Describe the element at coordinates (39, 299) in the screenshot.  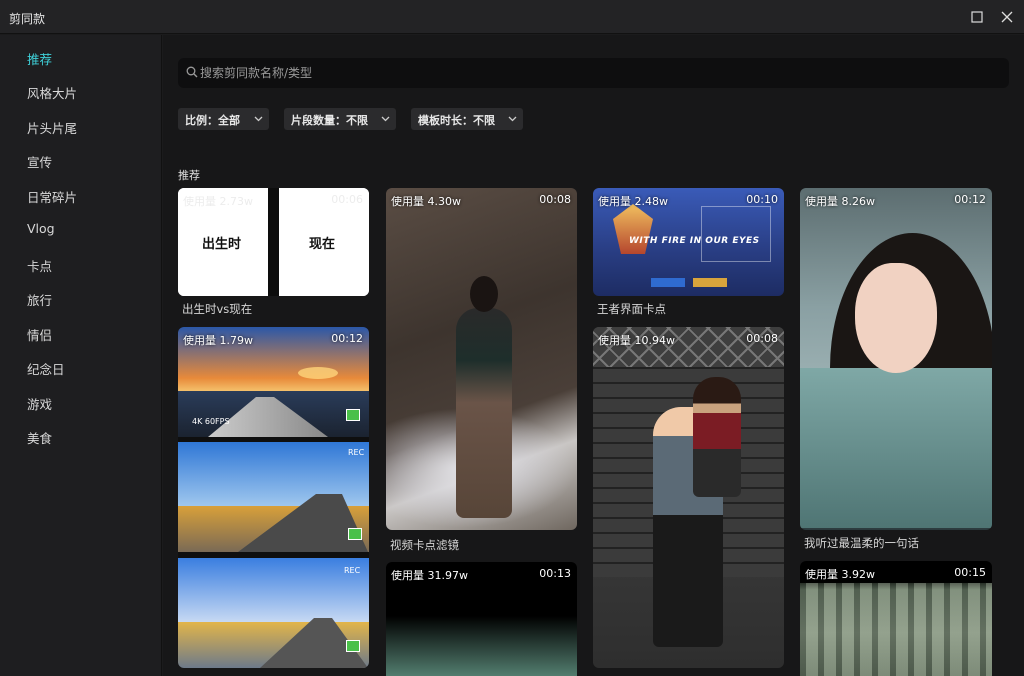
I see `sidebar-item-travel: 旅行` at that location.